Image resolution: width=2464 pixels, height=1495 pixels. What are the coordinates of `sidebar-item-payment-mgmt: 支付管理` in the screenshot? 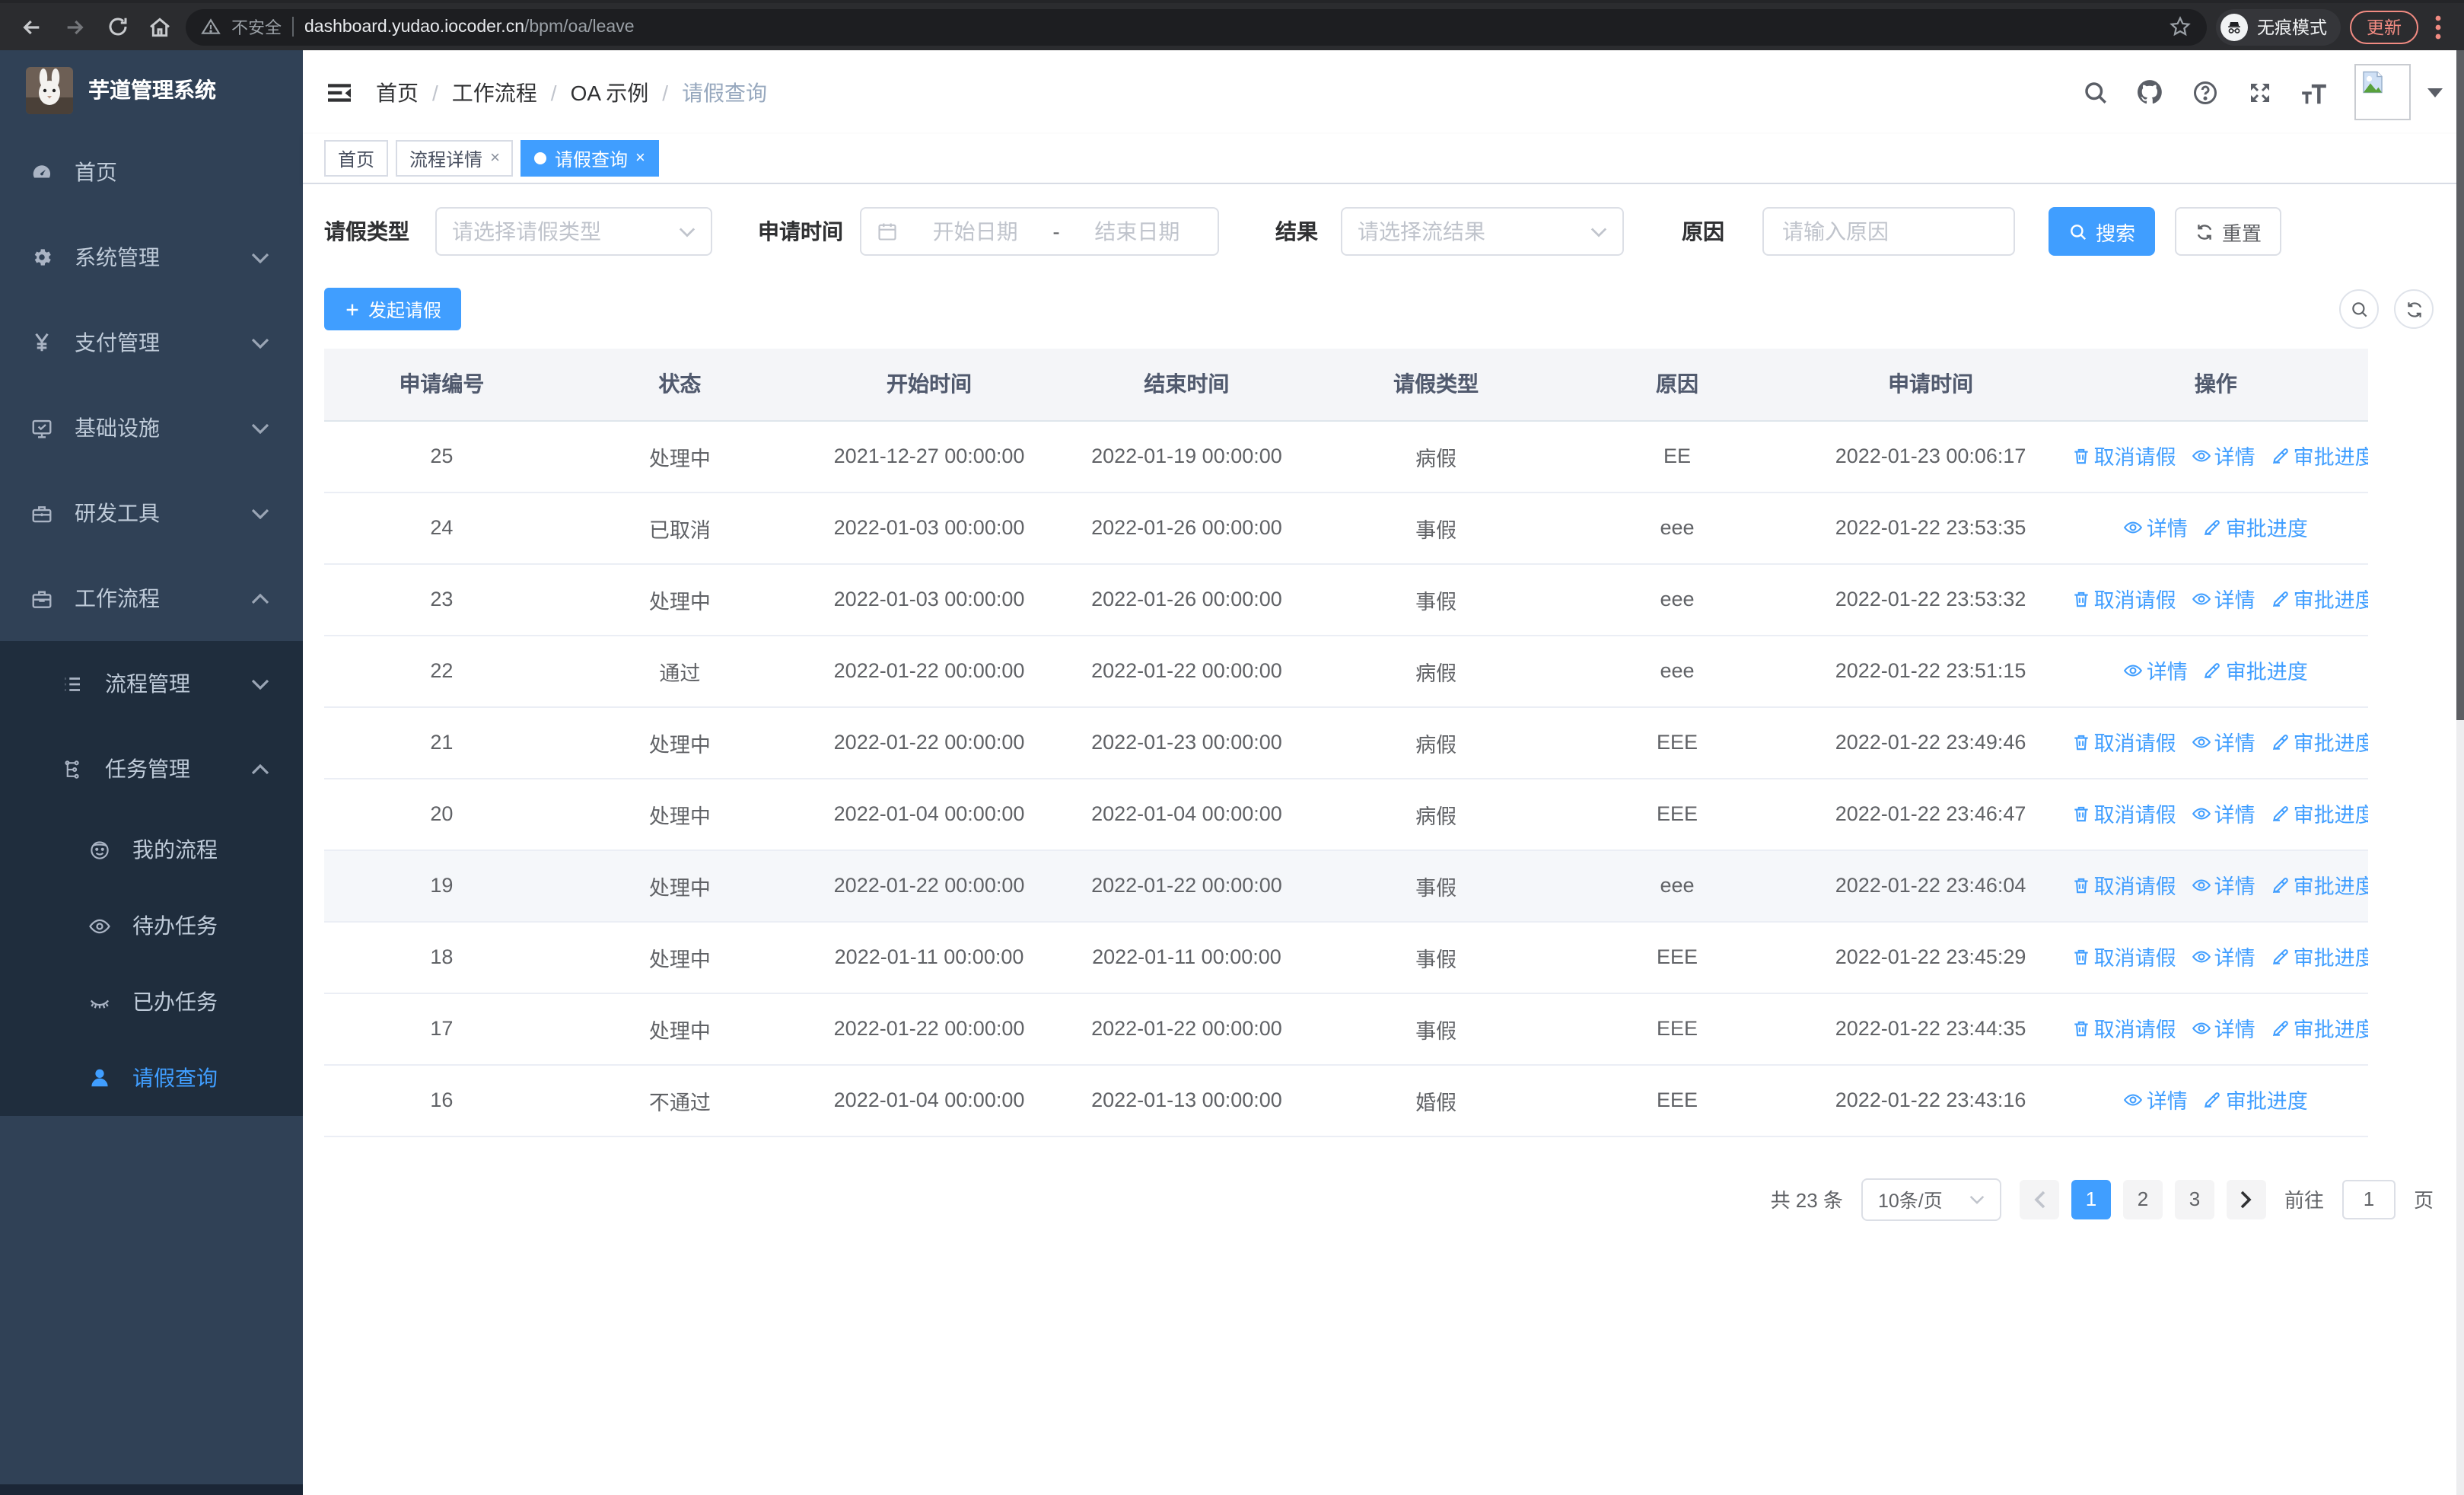 It's located at (151, 342).